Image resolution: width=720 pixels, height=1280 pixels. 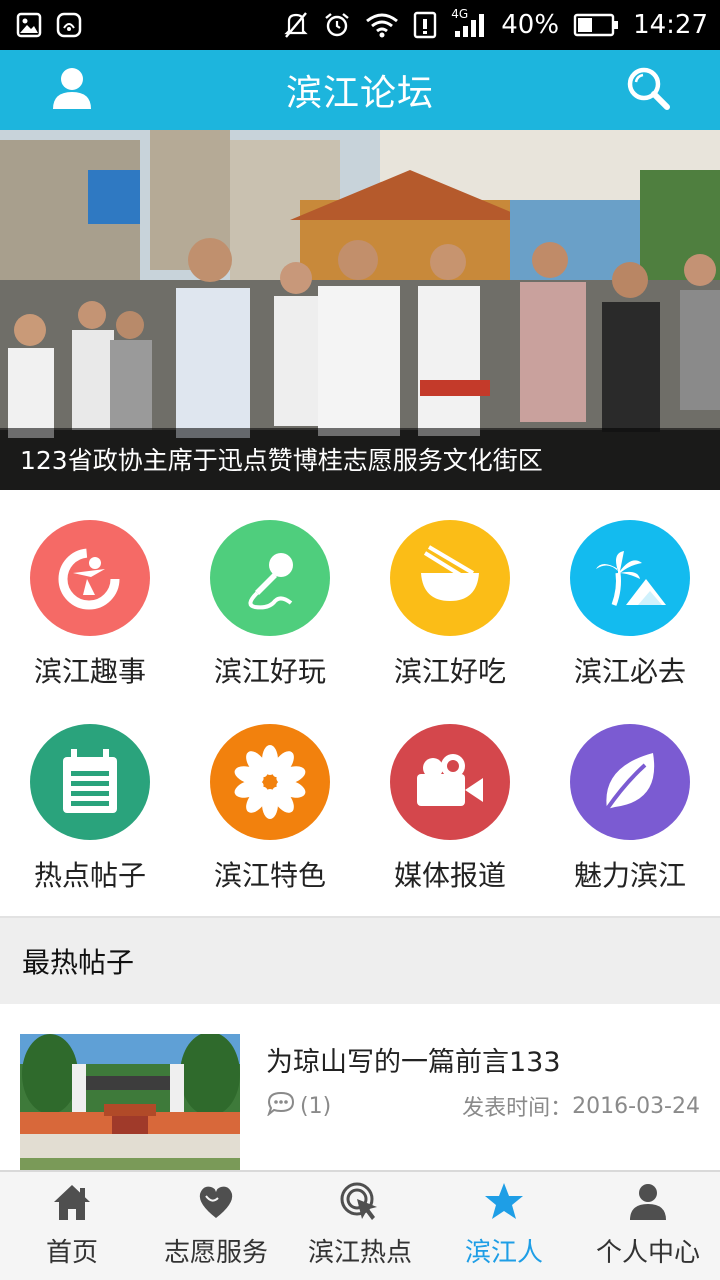 I want to click on post-date-wrap: 发表时间： 2016-03-24, so click(x=581, y=1106).